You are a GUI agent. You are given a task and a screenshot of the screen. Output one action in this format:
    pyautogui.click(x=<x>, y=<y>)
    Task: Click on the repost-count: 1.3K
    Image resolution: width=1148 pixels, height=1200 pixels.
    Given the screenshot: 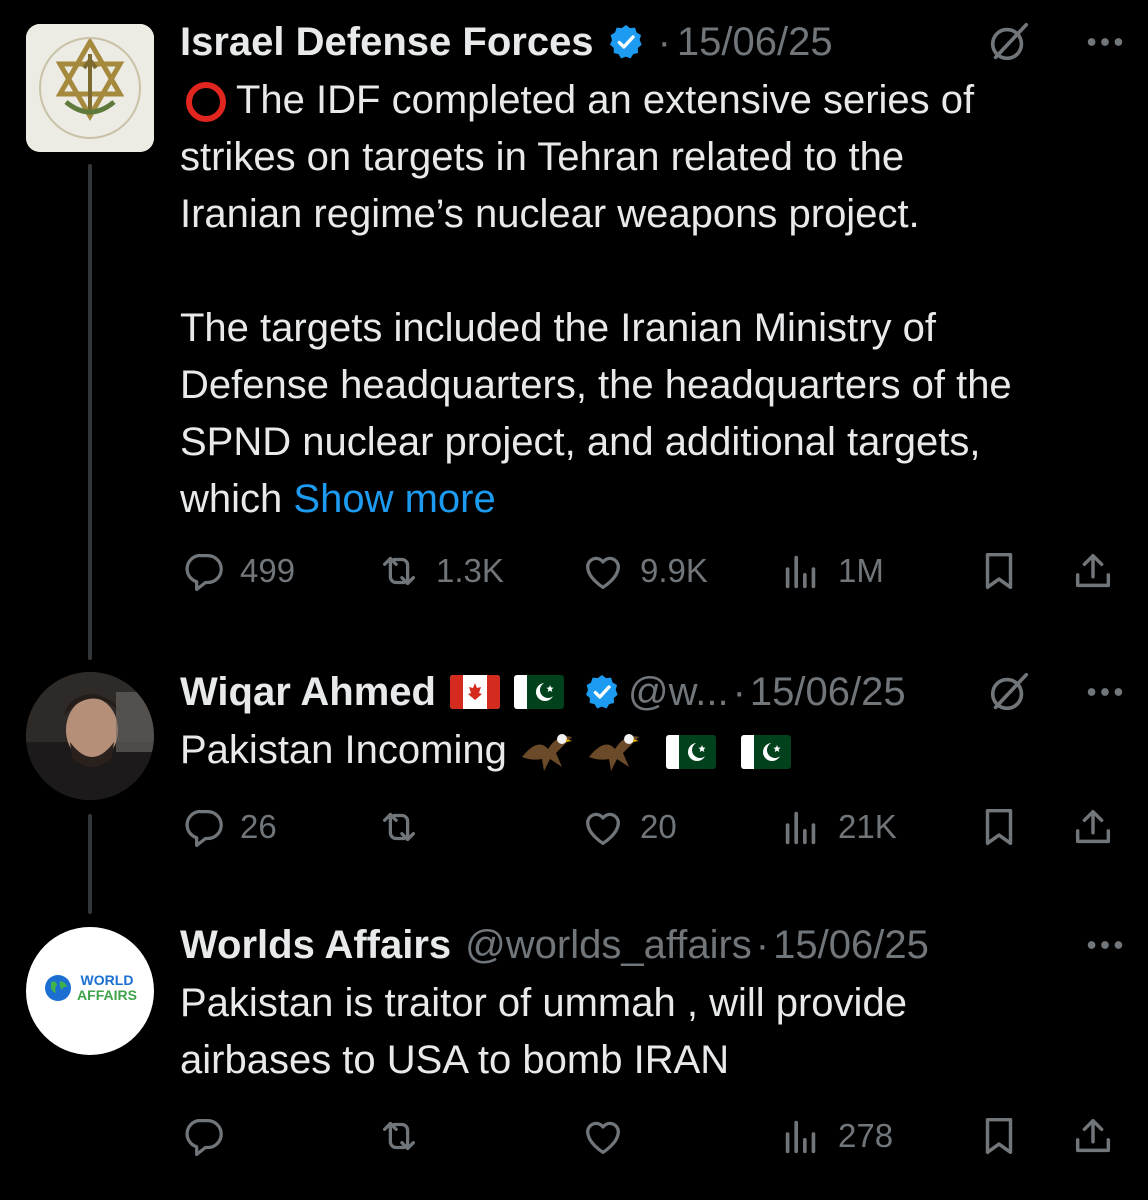 What is the action you would take?
    pyautogui.click(x=470, y=570)
    